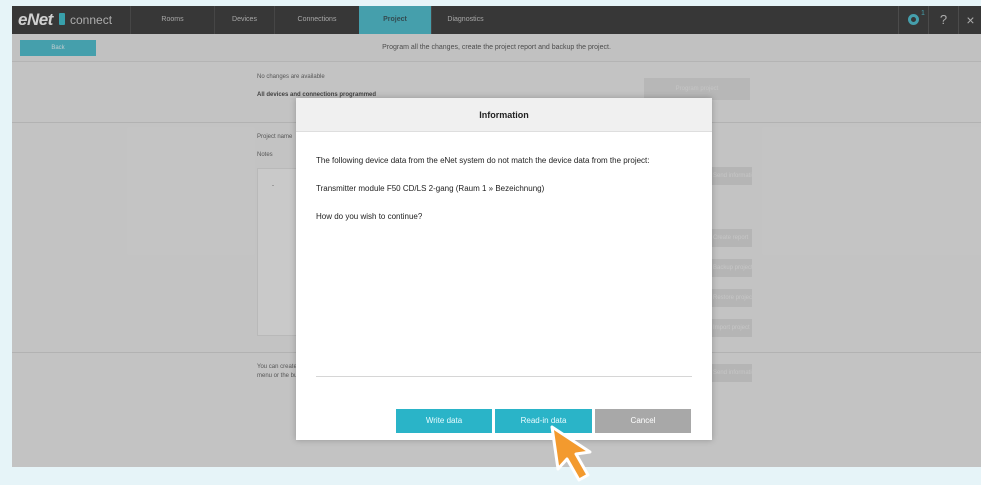 This screenshot has height=485, width=981. Describe the element at coordinates (444, 421) in the screenshot. I see `write-data-button: Write data` at that location.